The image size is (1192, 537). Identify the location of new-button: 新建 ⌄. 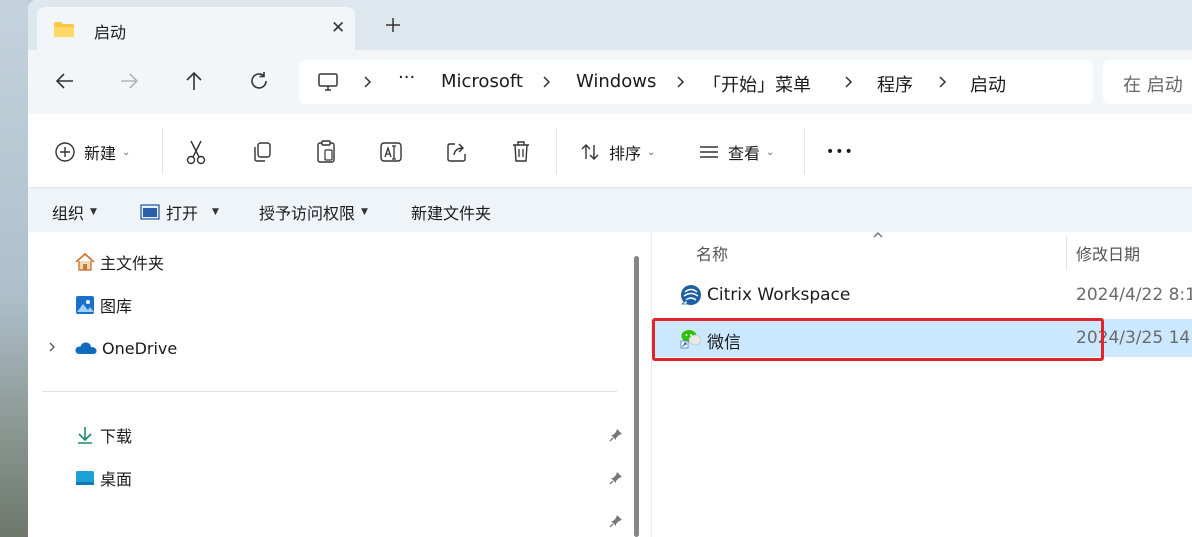
(92, 152).